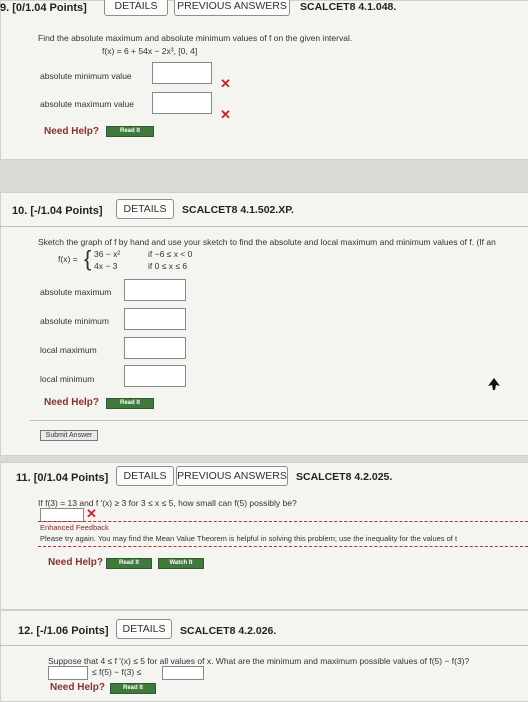 The image size is (528, 702). I want to click on q10-piece1: 36 − x², so click(107, 254).